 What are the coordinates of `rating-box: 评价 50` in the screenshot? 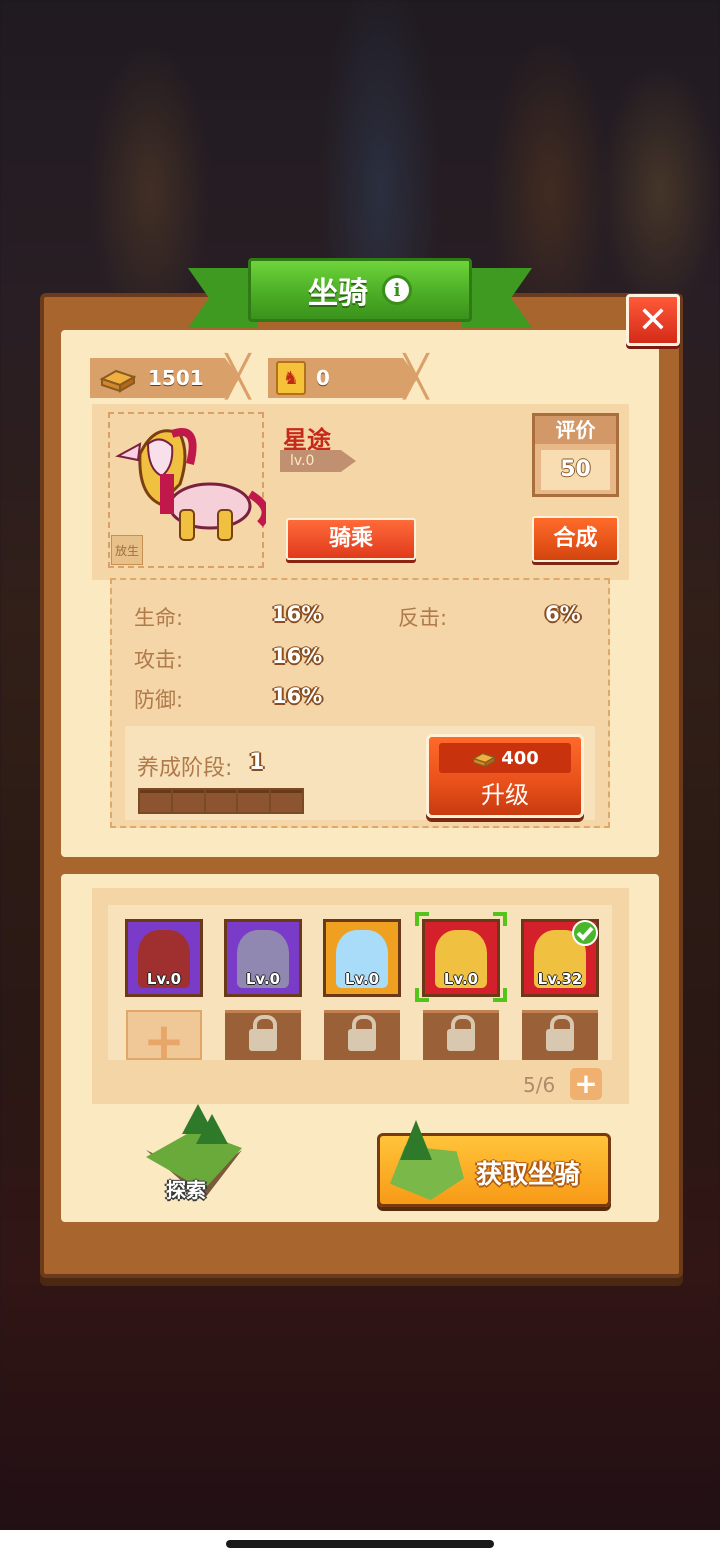 It's located at (575, 455).